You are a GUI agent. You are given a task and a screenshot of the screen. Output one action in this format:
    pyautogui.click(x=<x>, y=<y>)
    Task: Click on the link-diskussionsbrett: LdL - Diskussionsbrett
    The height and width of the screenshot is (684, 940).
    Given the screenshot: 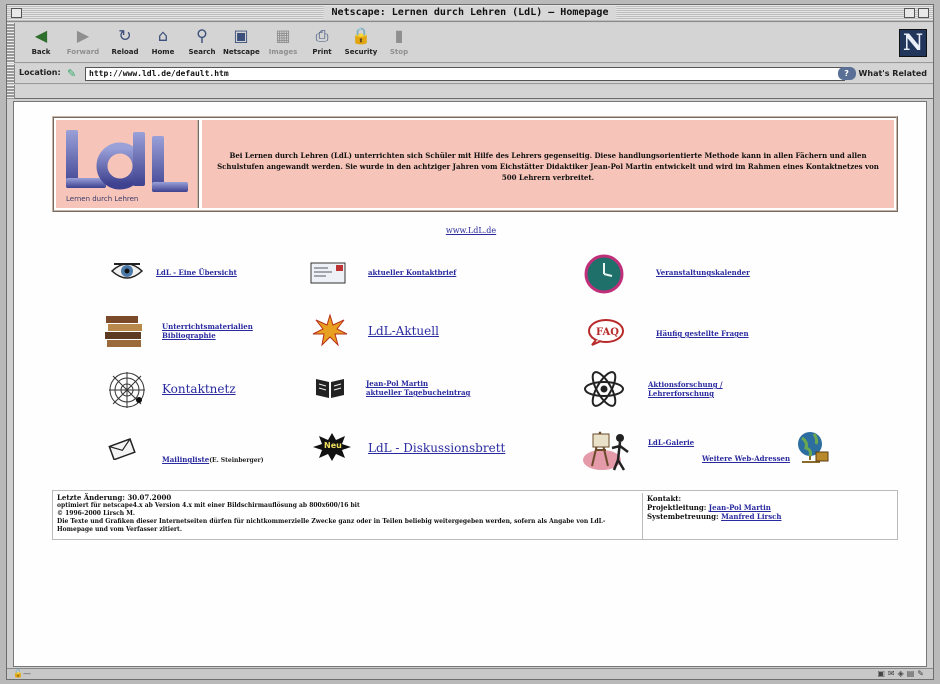 What is the action you would take?
    pyautogui.click(x=436, y=448)
    